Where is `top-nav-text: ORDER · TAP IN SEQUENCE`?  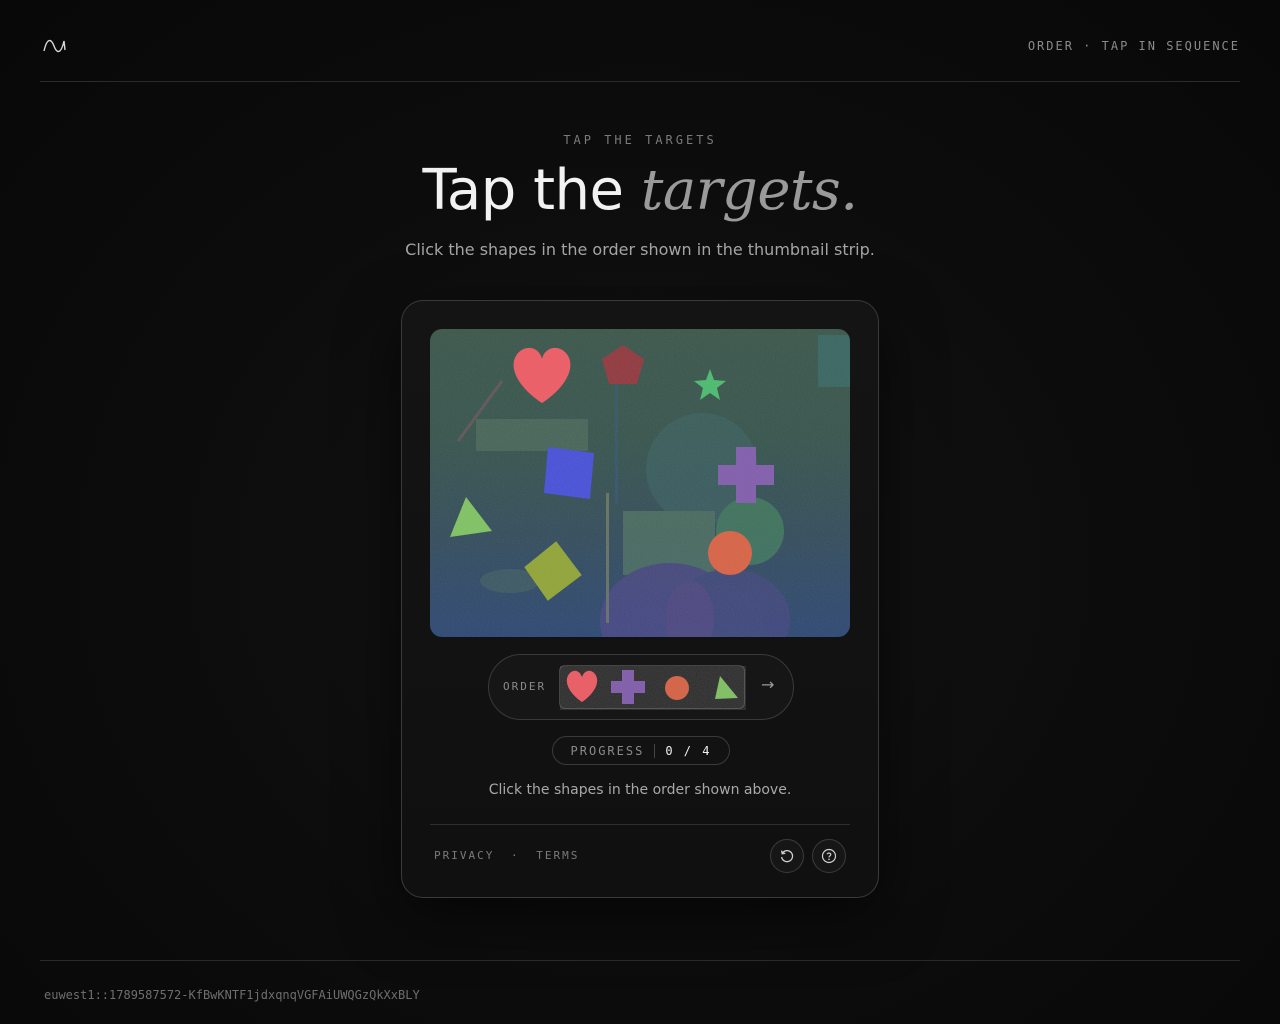 top-nav-text: ORDER · TAP IN SEQUENCE is located at coordinates (1133, 45).